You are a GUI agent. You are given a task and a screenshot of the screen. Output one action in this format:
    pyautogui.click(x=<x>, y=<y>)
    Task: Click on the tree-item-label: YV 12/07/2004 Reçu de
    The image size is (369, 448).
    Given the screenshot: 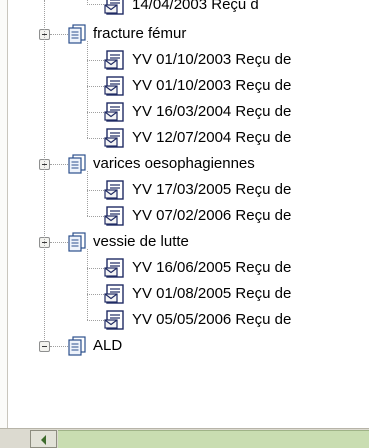 What is the action you would take?
    pyautogui.click(x=212, y=137)
    